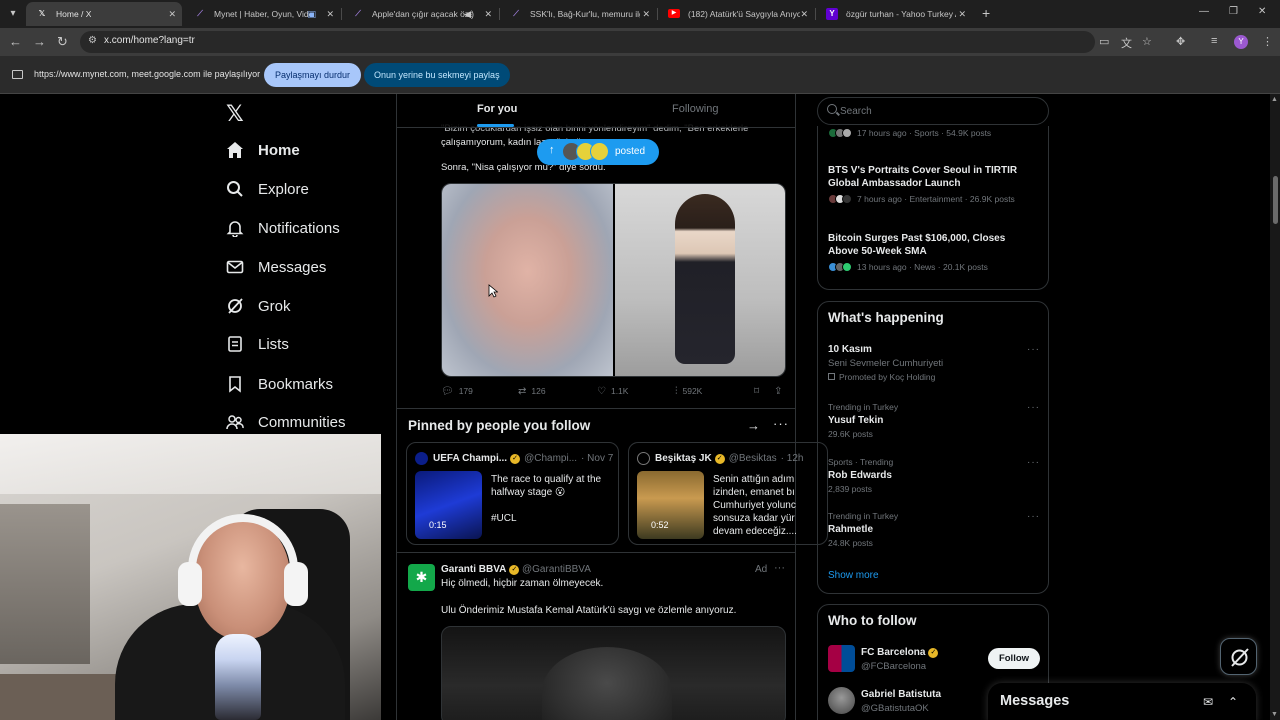 The width and height of the screenshot is (1280, 720). What do you see at coordinates (92, 40) in the screenshot?
I see `site-info-icon: ⚙` at bounding box center [92, 40].